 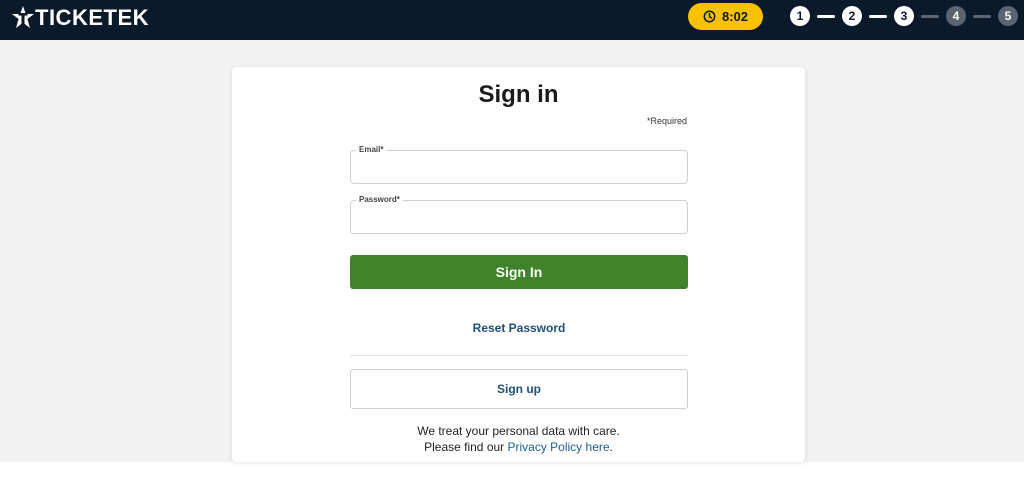 I want to click on privacy-line-1: We treat your personal data with care., so click(x=518, y=431).